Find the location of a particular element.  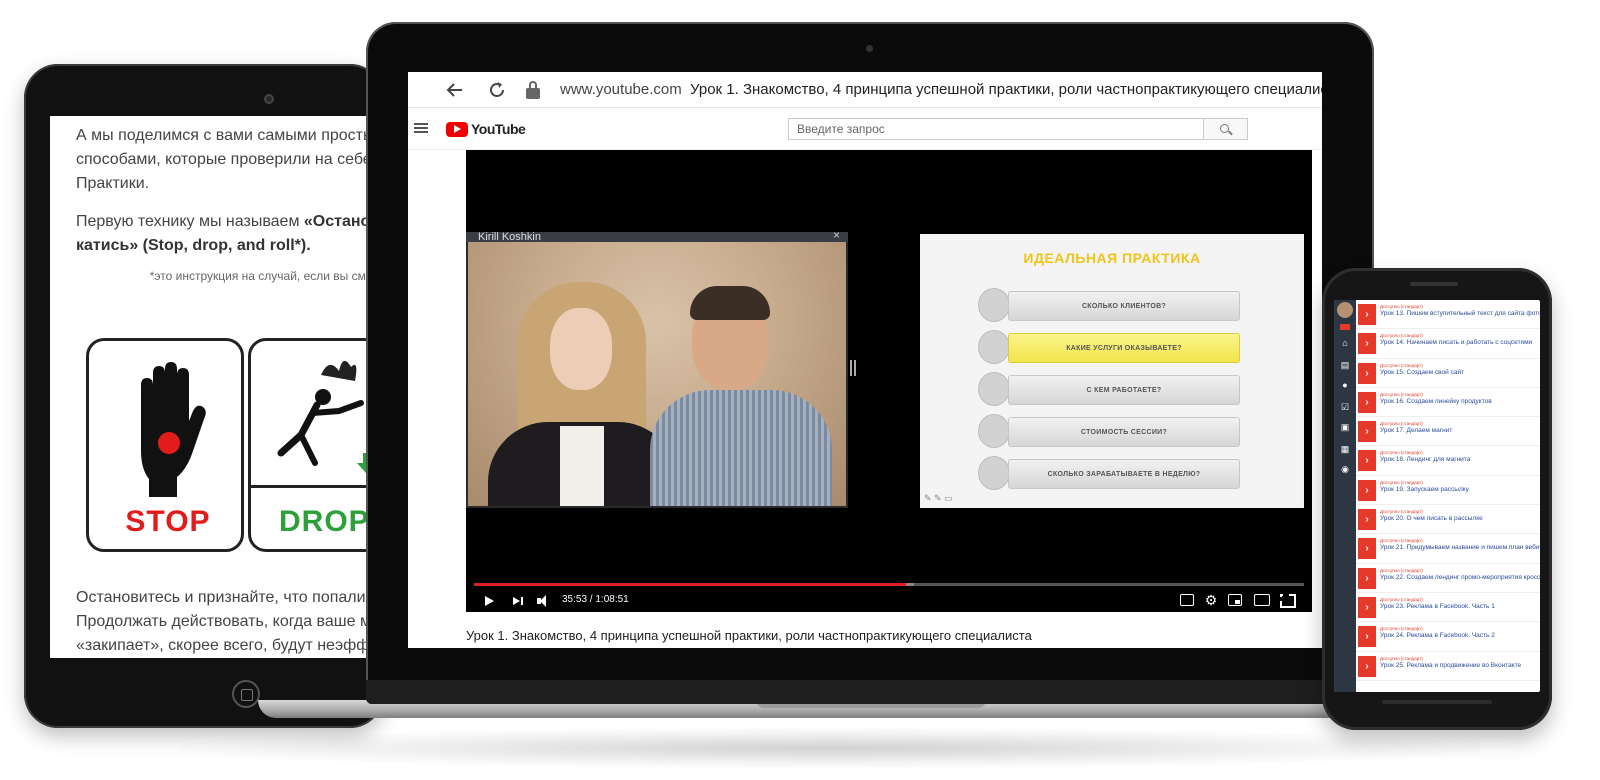

notification-icon is located at coordinates (1345, 327).